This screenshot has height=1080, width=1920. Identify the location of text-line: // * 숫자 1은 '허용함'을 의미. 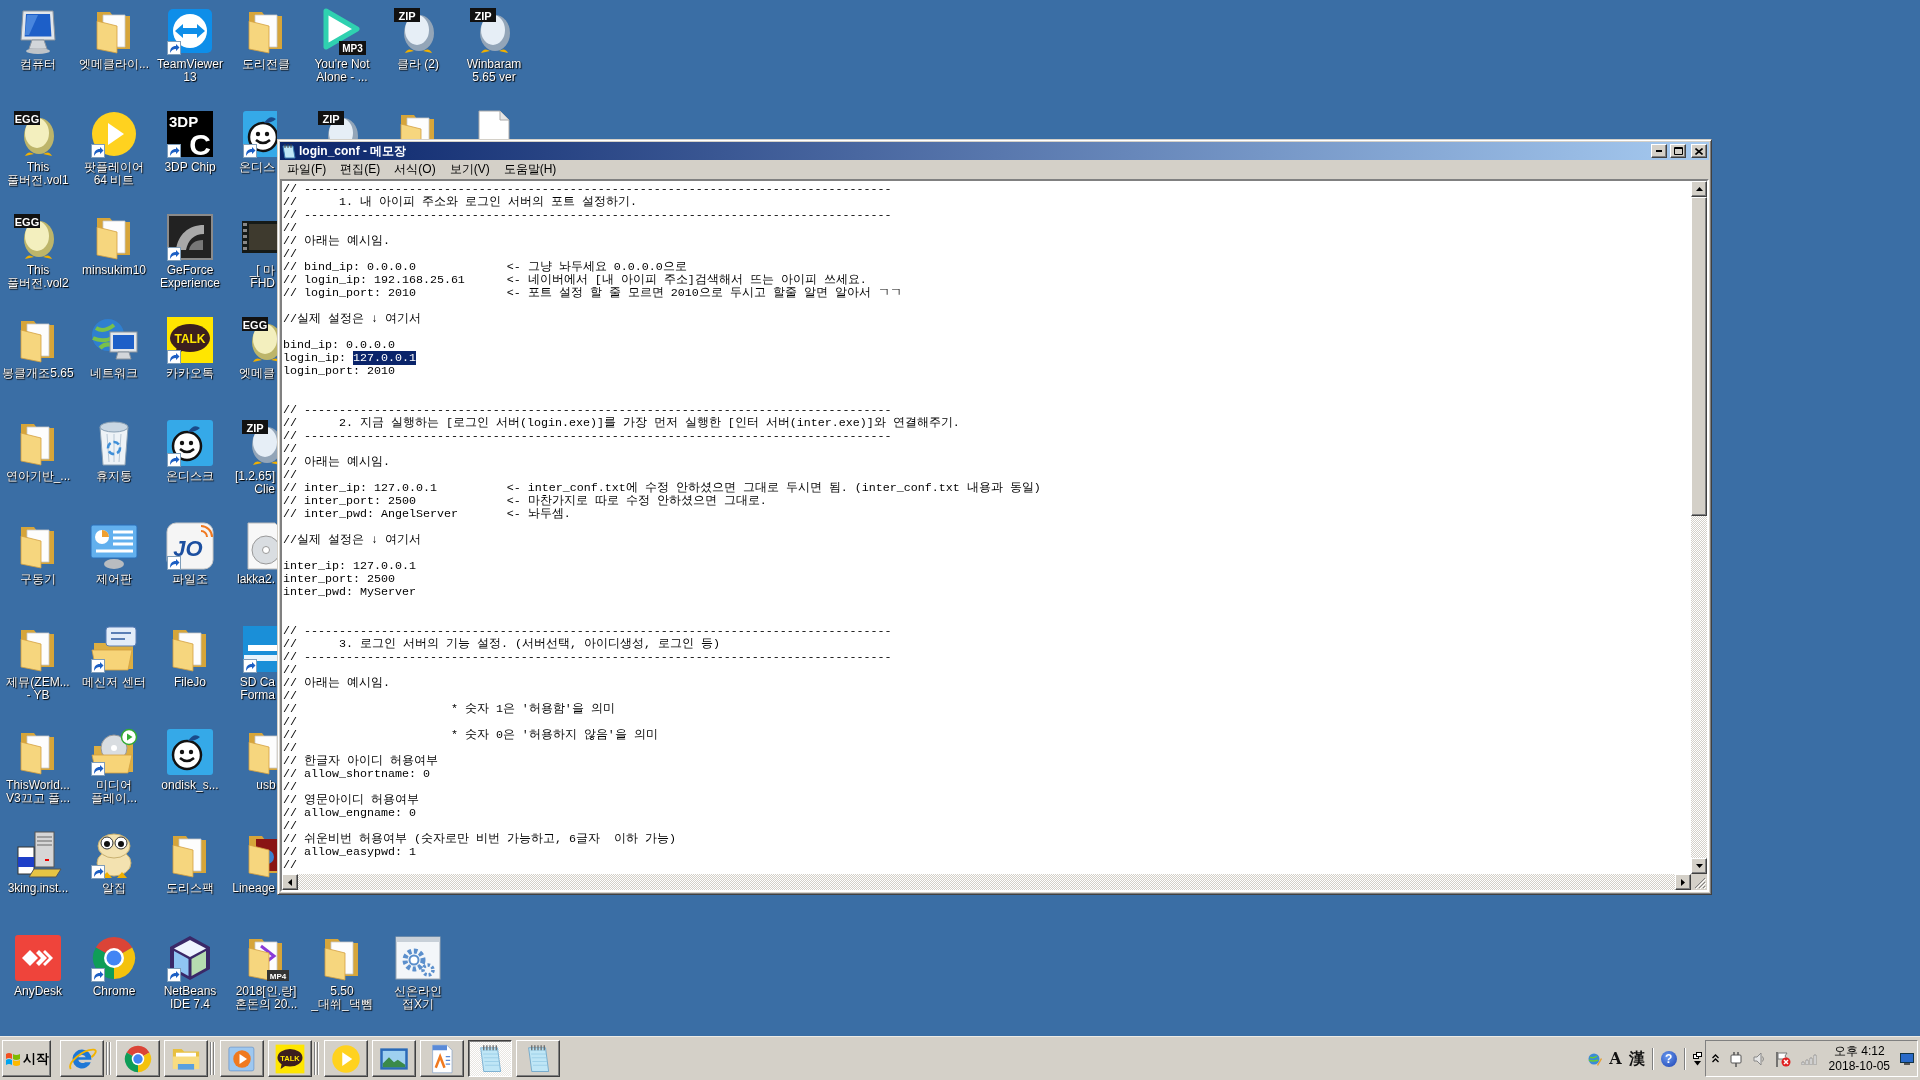
(449, 709).